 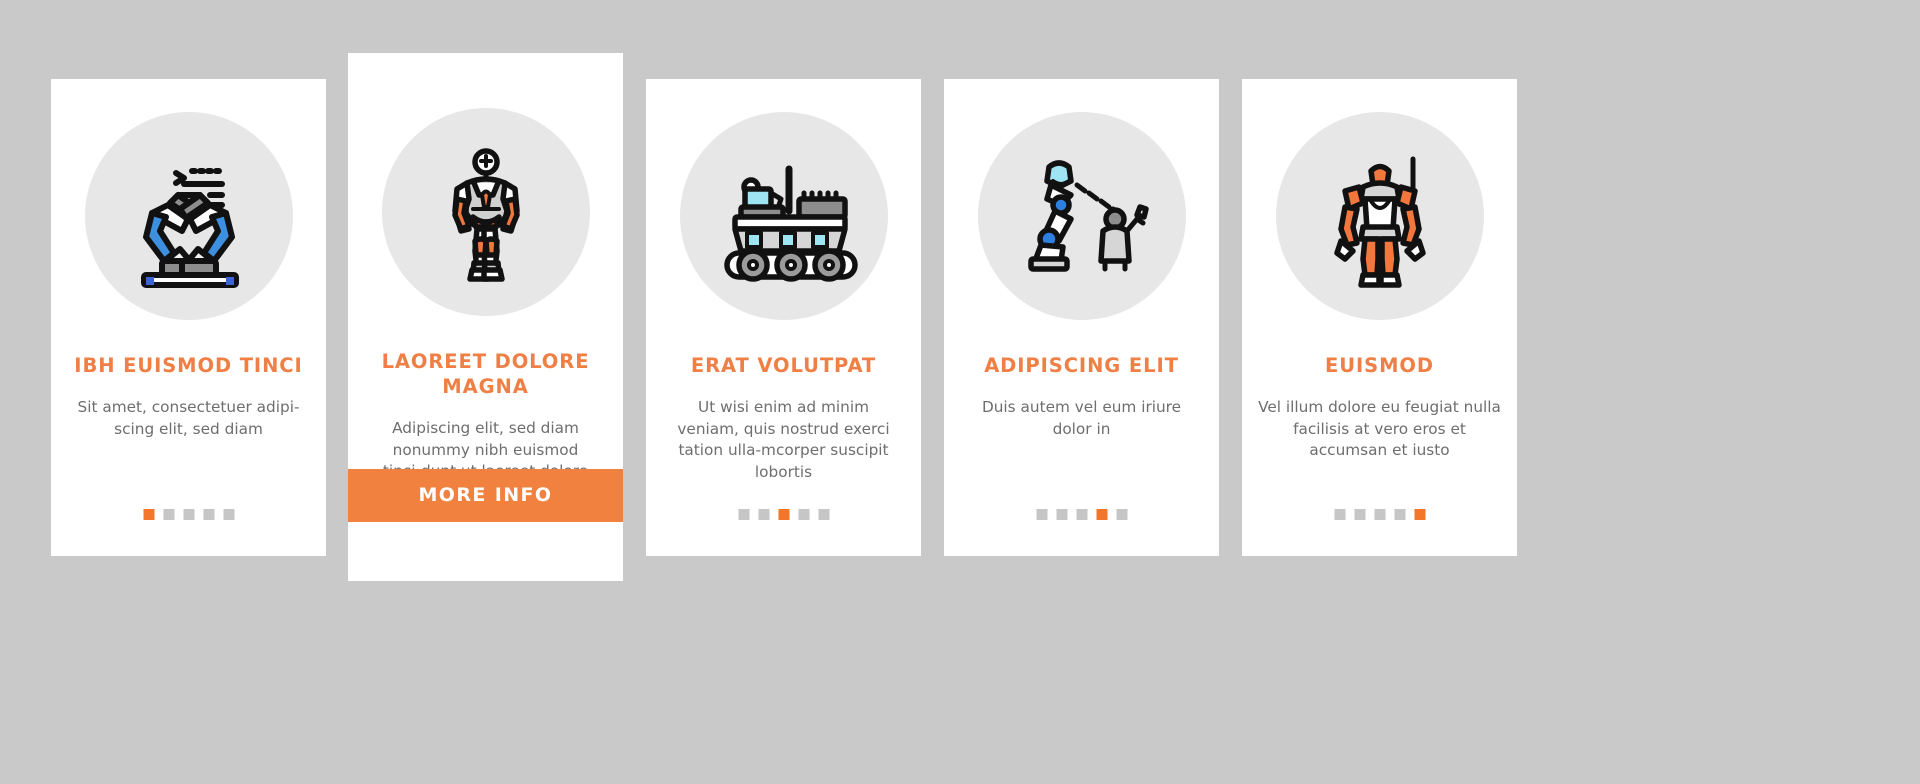 I want to click on card-2-icon-area, so click(x=485, y=212).